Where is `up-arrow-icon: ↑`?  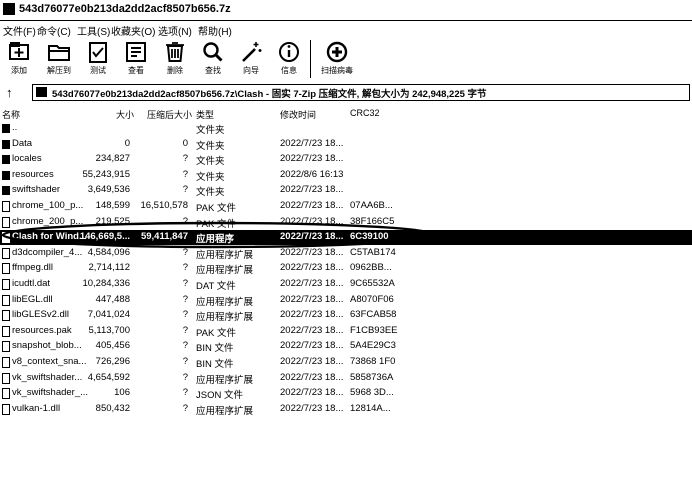
up-arrow-icon: ↑ is located at coordinates (9, 92).